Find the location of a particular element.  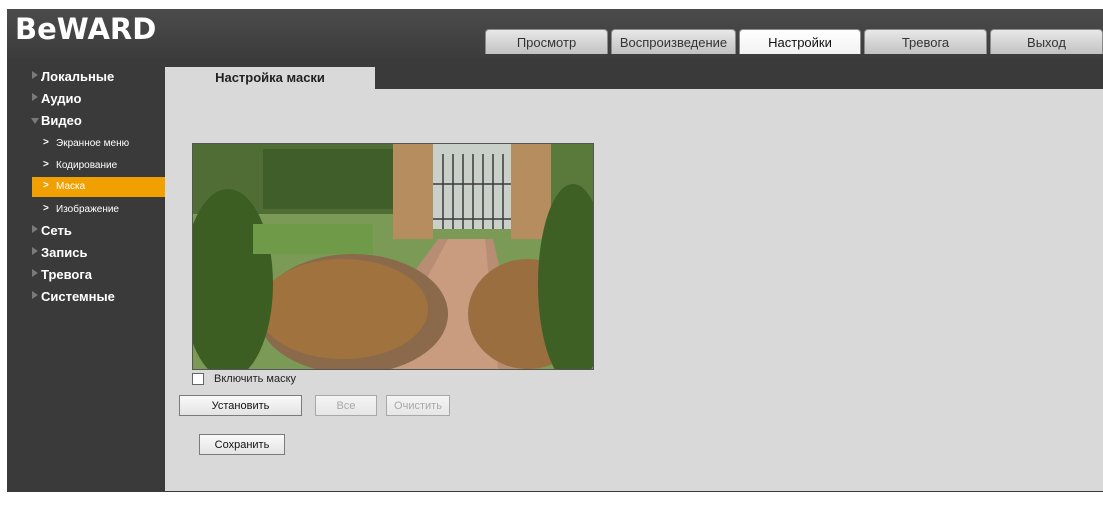

sidebar-item-video: Видео is located at coordinates (86, 121).